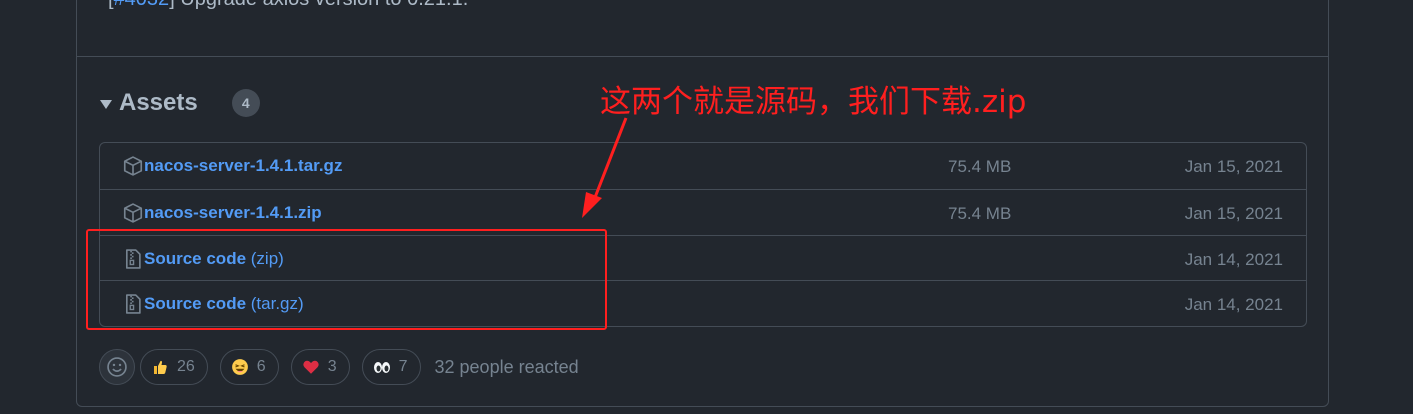 The image size is (1413, 414). I want to click on section-divider, so click(702, 56).